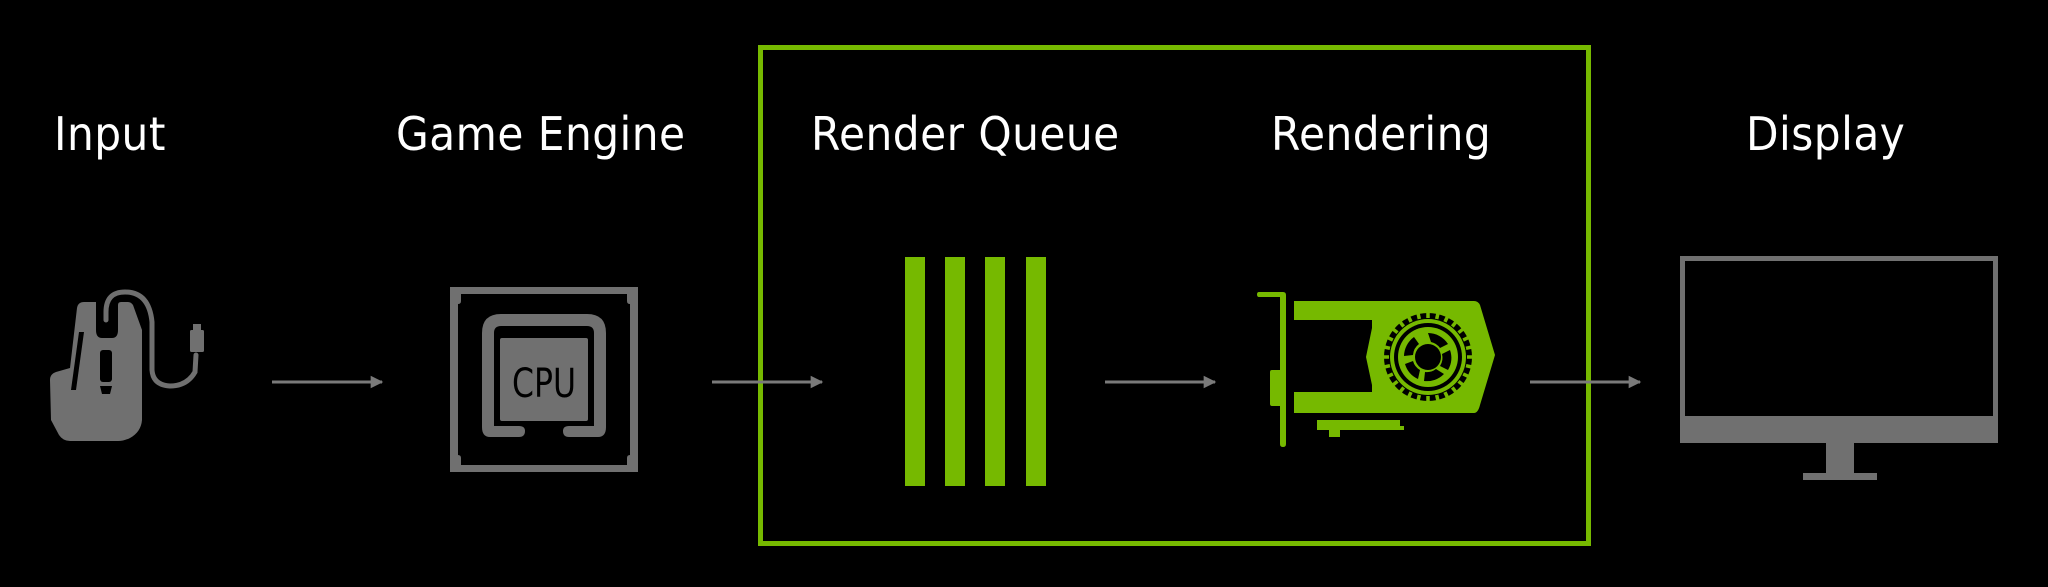 The image size is (2048, 587). Describe the element at coordinates (544, 384) in the screenshot. I see `cpu-icon-text: CPU` at that location.